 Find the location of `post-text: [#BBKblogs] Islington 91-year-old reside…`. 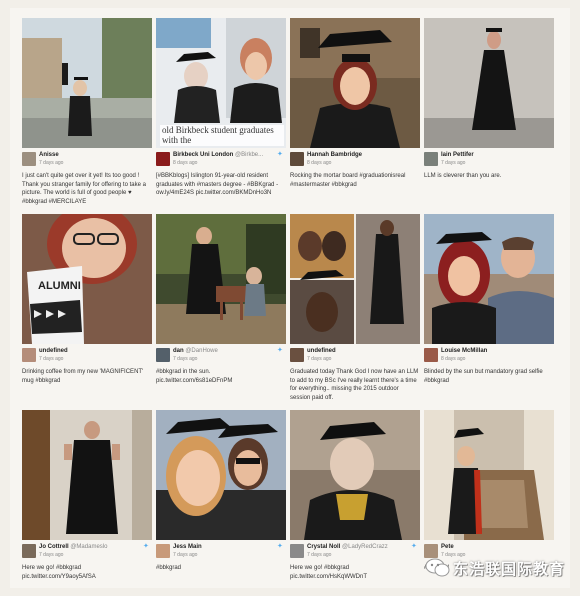

post-text: [#BBKblogs] Islington 91-year-old reside… is located at coordinates (217, 184).